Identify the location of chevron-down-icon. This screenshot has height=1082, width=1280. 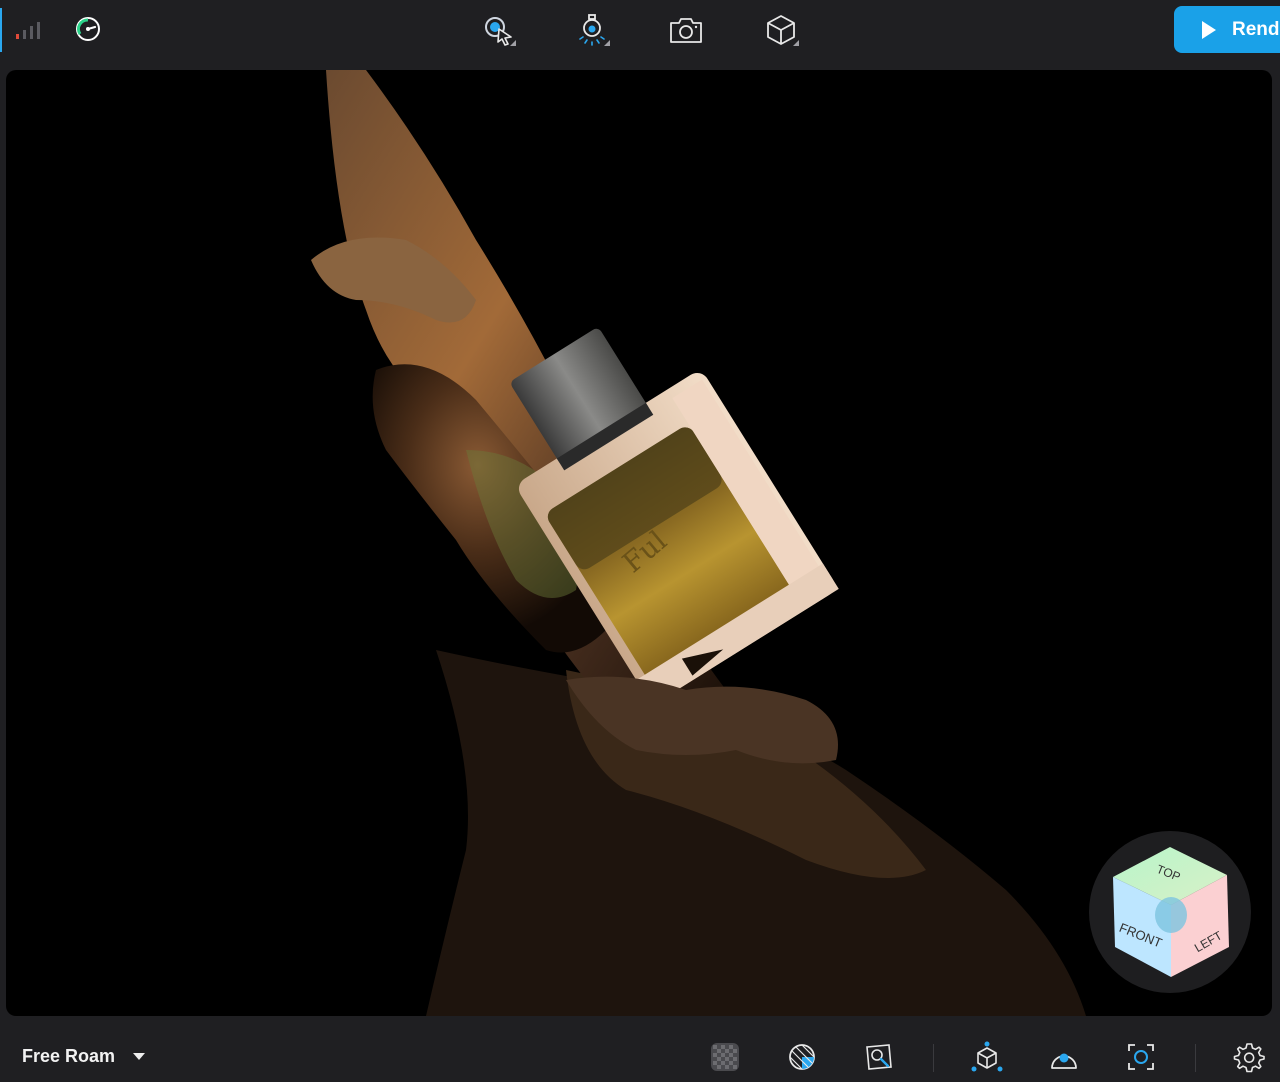
(139, 1056).